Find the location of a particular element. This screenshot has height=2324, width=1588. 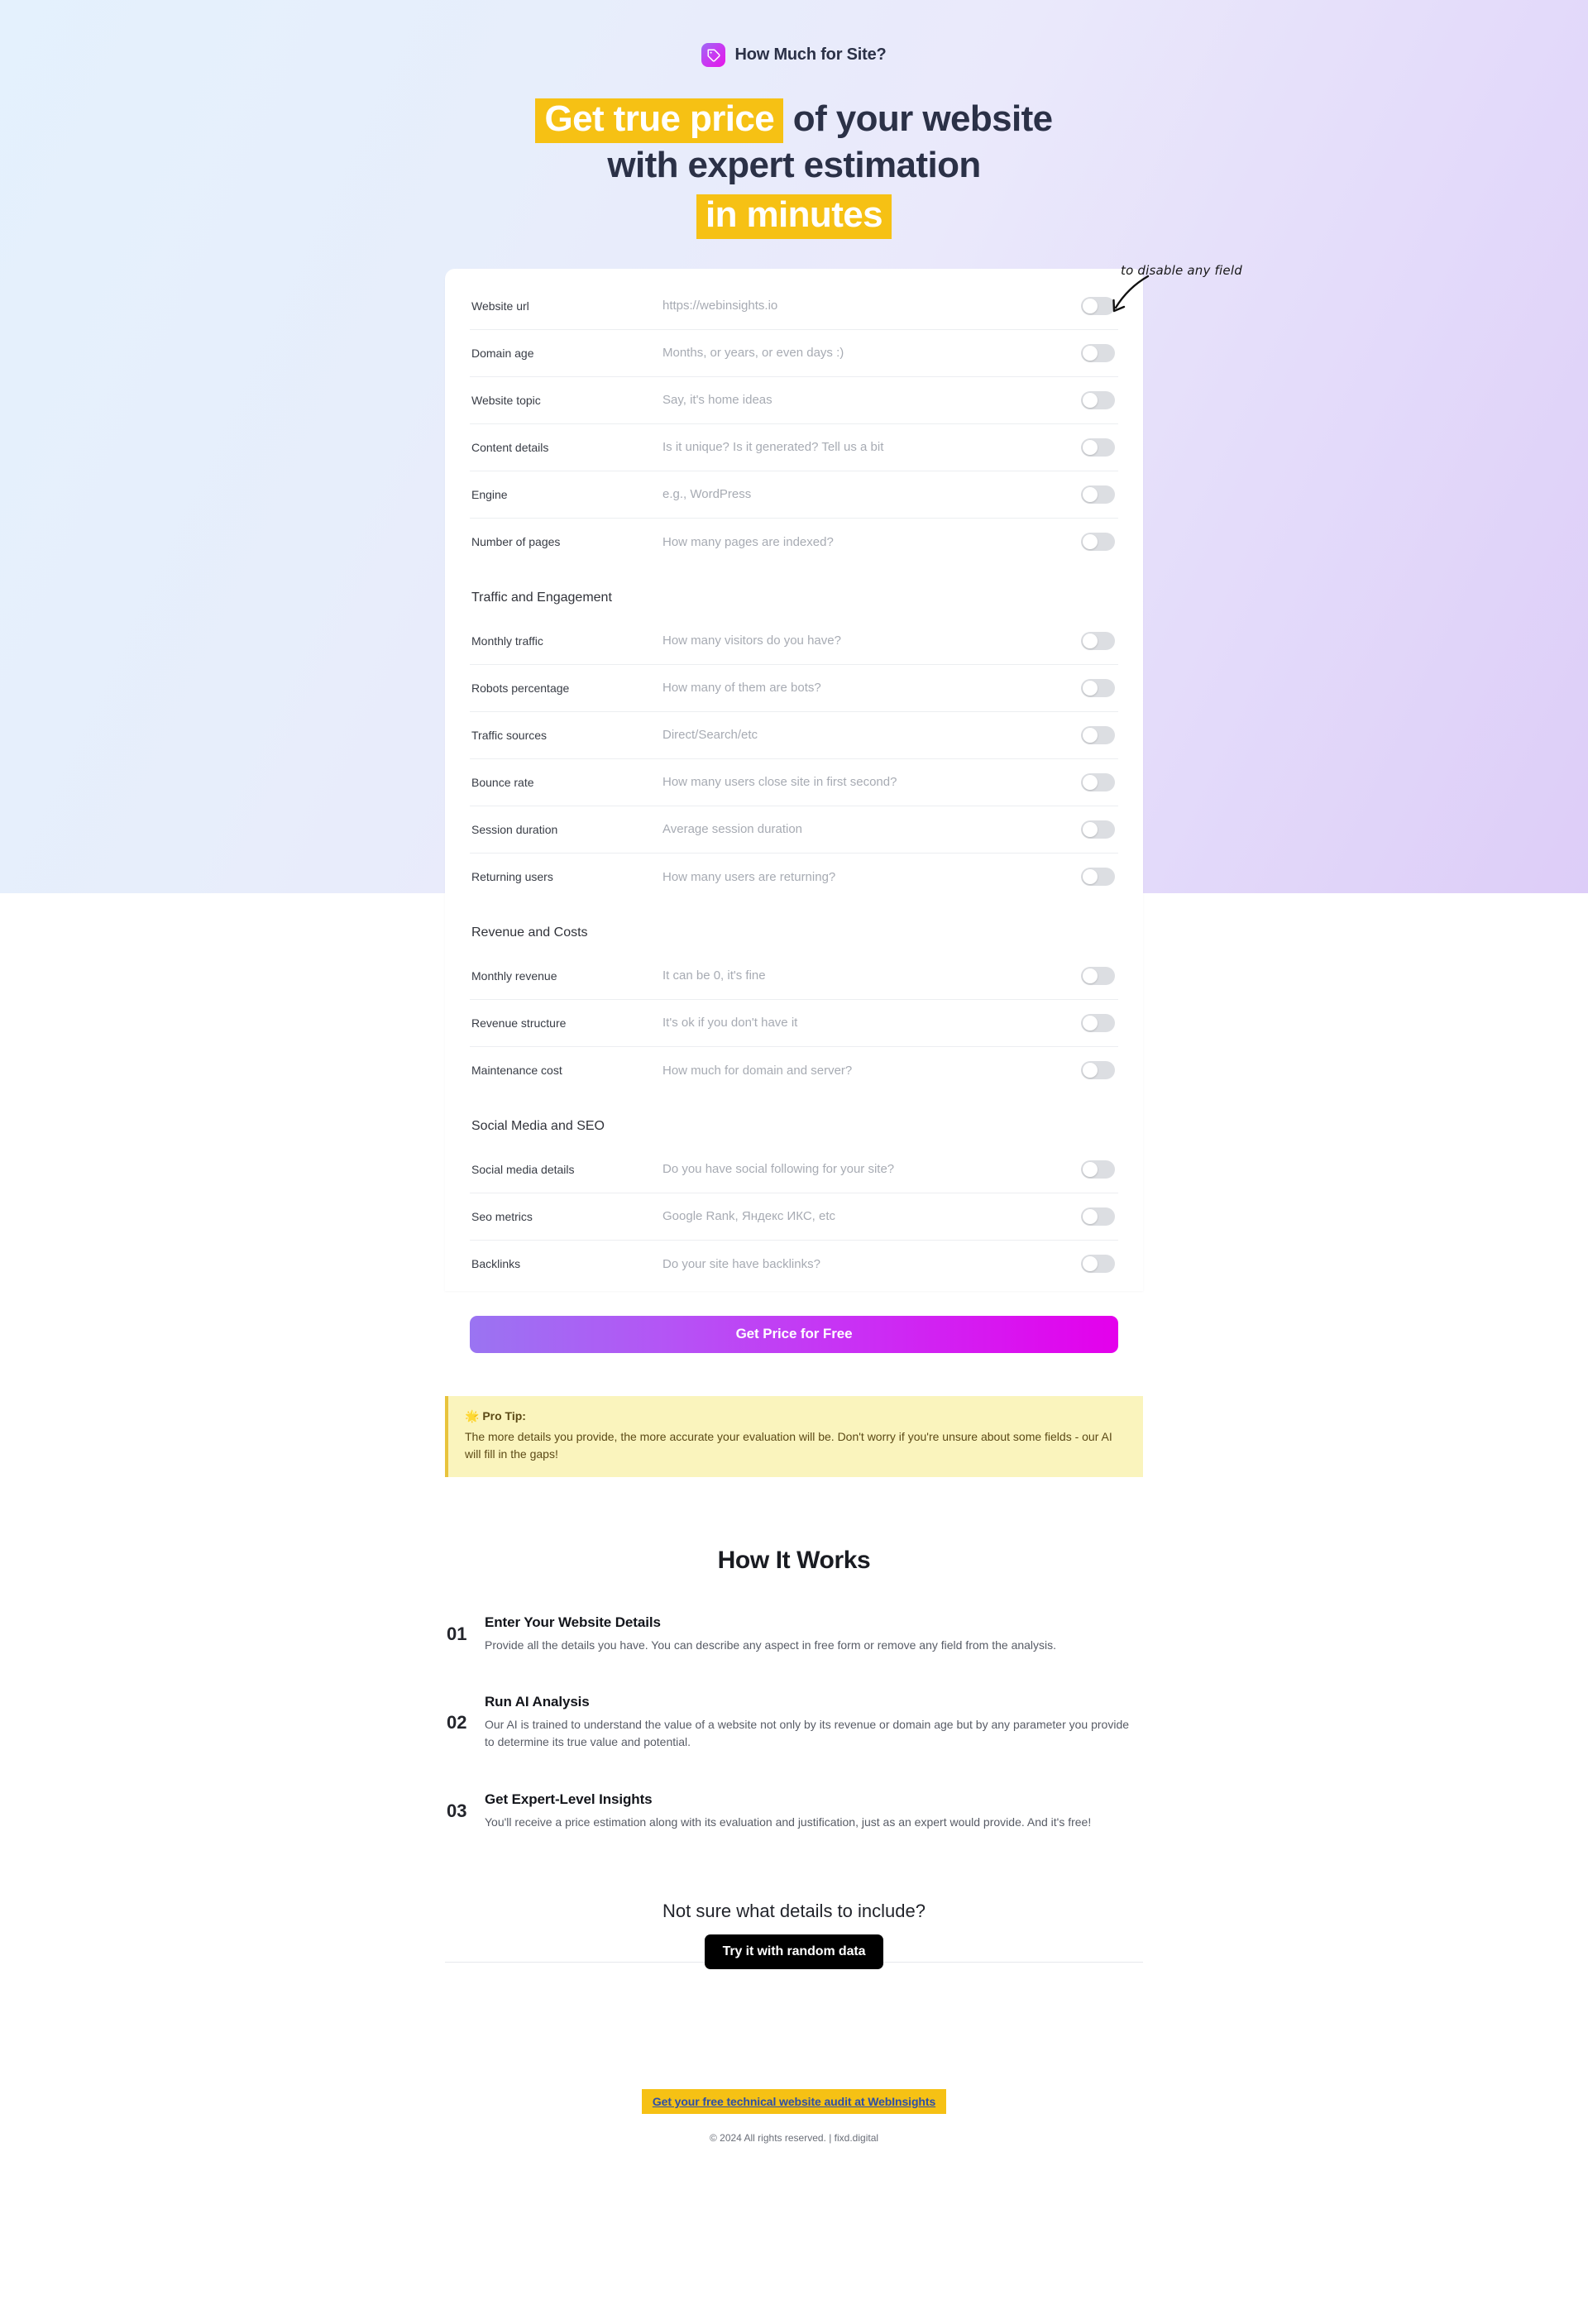

form-row: Monthly revenue It can be 0, it's fine is located at coordinates (794, 976).